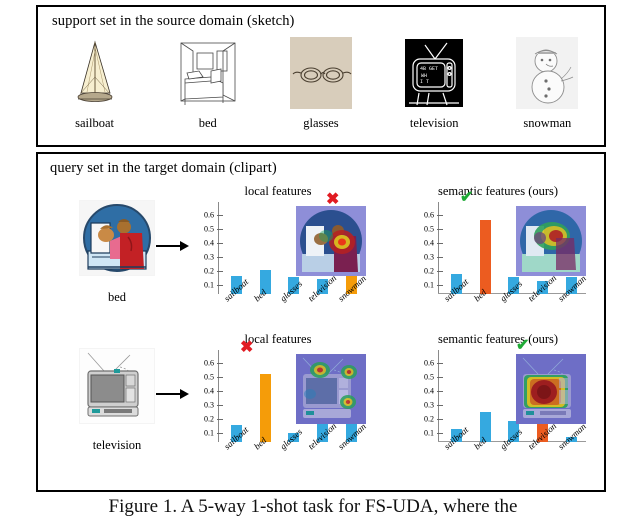 The width and height of the screenshot is (626, 518). I want to click on tv-semantic-heatmap, so click(551, 389).